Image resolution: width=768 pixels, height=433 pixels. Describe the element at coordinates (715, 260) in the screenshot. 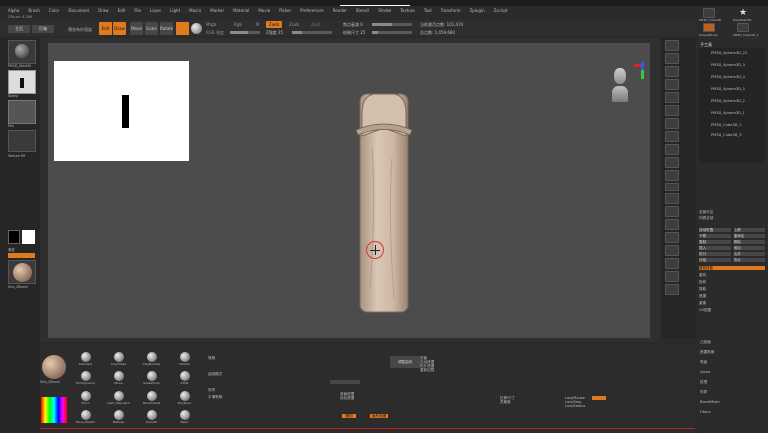

I see `subtool-ctrl-button: 分组` at that location.